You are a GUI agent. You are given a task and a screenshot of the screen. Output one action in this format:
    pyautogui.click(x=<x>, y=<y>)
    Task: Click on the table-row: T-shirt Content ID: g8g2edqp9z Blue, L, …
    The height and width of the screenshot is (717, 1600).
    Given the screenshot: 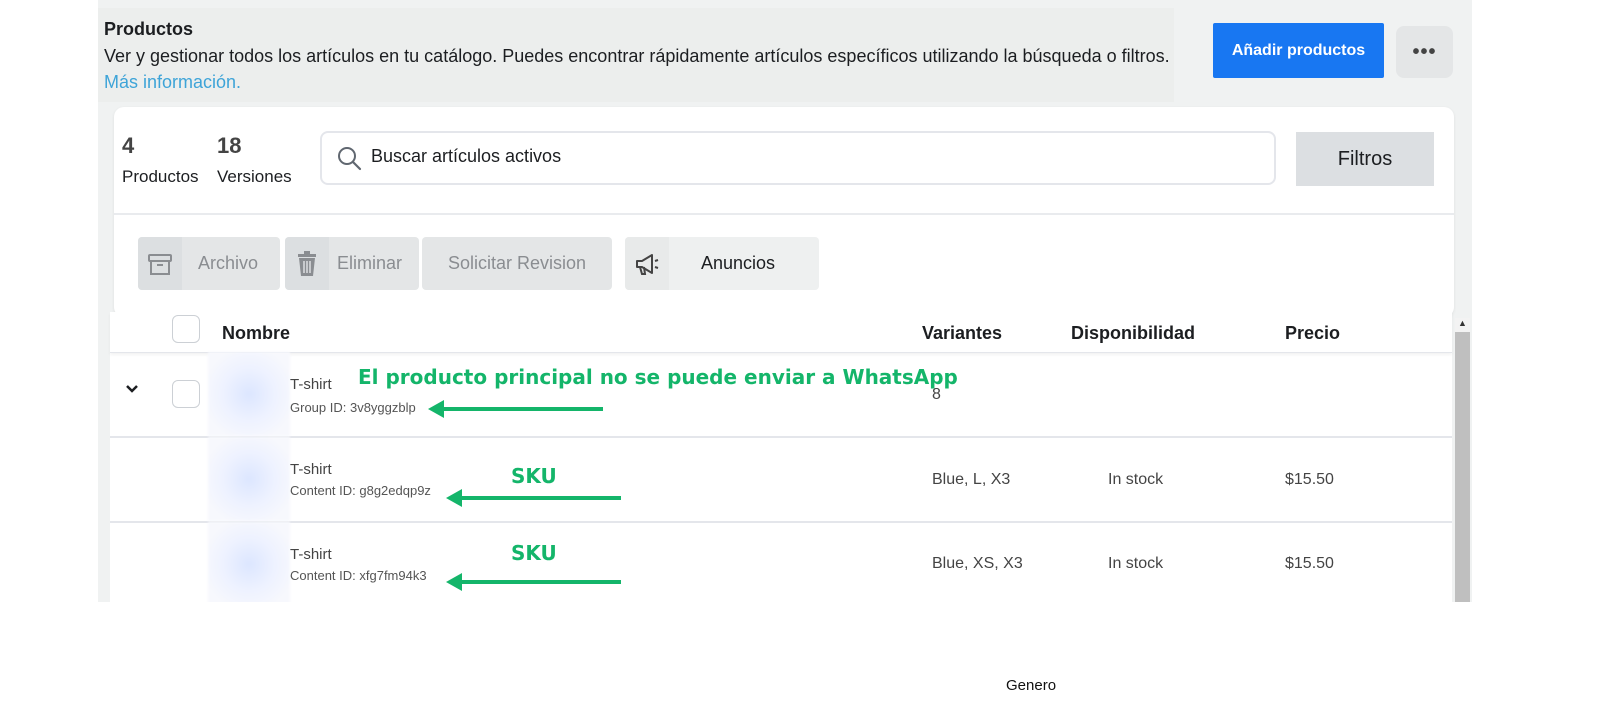 What is the action you would take?
    pyautogui.click(x=781, y=480)
    